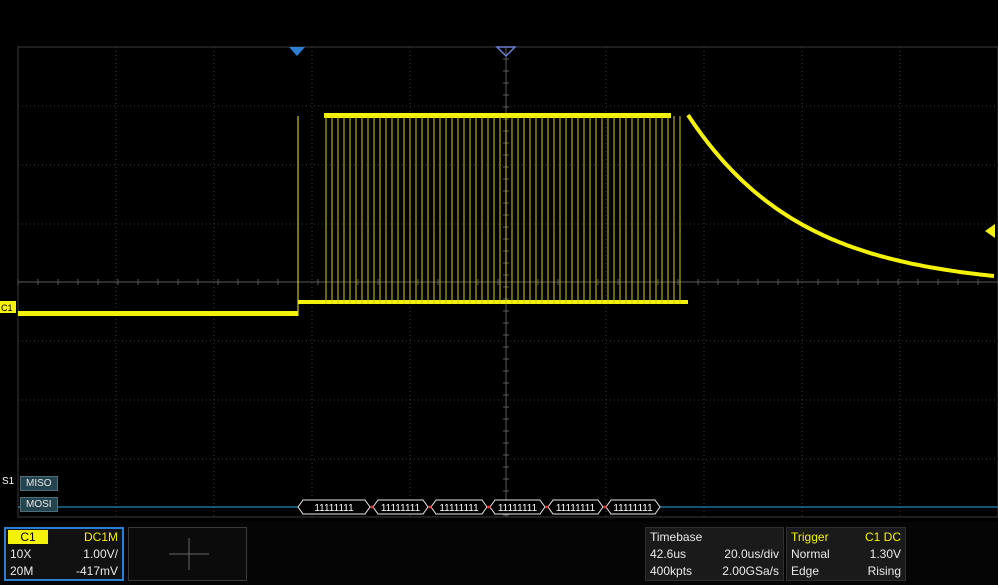 Image resolution: width=998 pixels, height=585 pixels. I want to click on trigger-slope: Rising, so click(884, 571).